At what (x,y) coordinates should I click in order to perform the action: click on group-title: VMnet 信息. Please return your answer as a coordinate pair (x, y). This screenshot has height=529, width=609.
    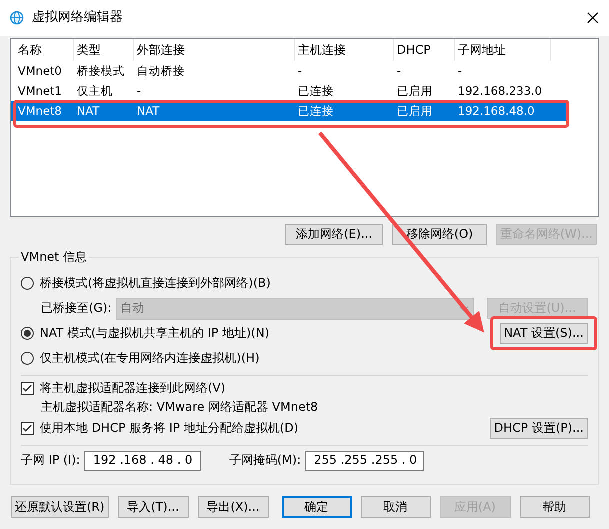
    Looking at the image, I should click on (54, 257).